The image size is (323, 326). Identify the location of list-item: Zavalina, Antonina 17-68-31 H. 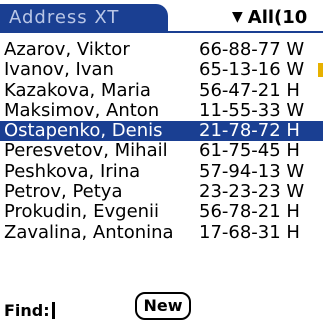
(161, 232).